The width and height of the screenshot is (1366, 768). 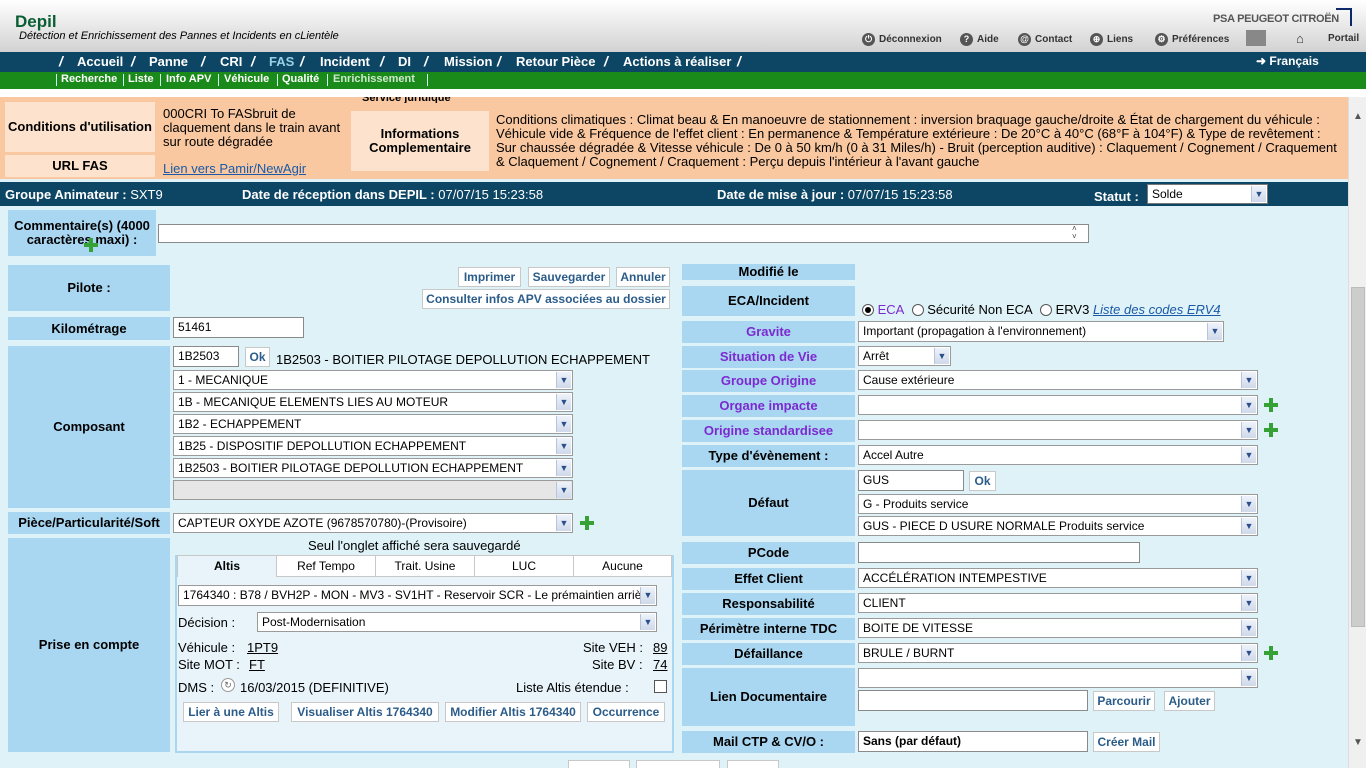 I want to click on scroll-down-icon: ▼, so click(x=1358, y=742).